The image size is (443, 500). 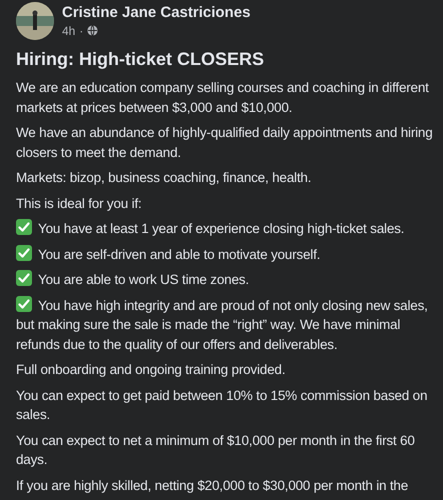 I want to click on checklist-item: You are able to work US time zones., so click(x=229, y=280).